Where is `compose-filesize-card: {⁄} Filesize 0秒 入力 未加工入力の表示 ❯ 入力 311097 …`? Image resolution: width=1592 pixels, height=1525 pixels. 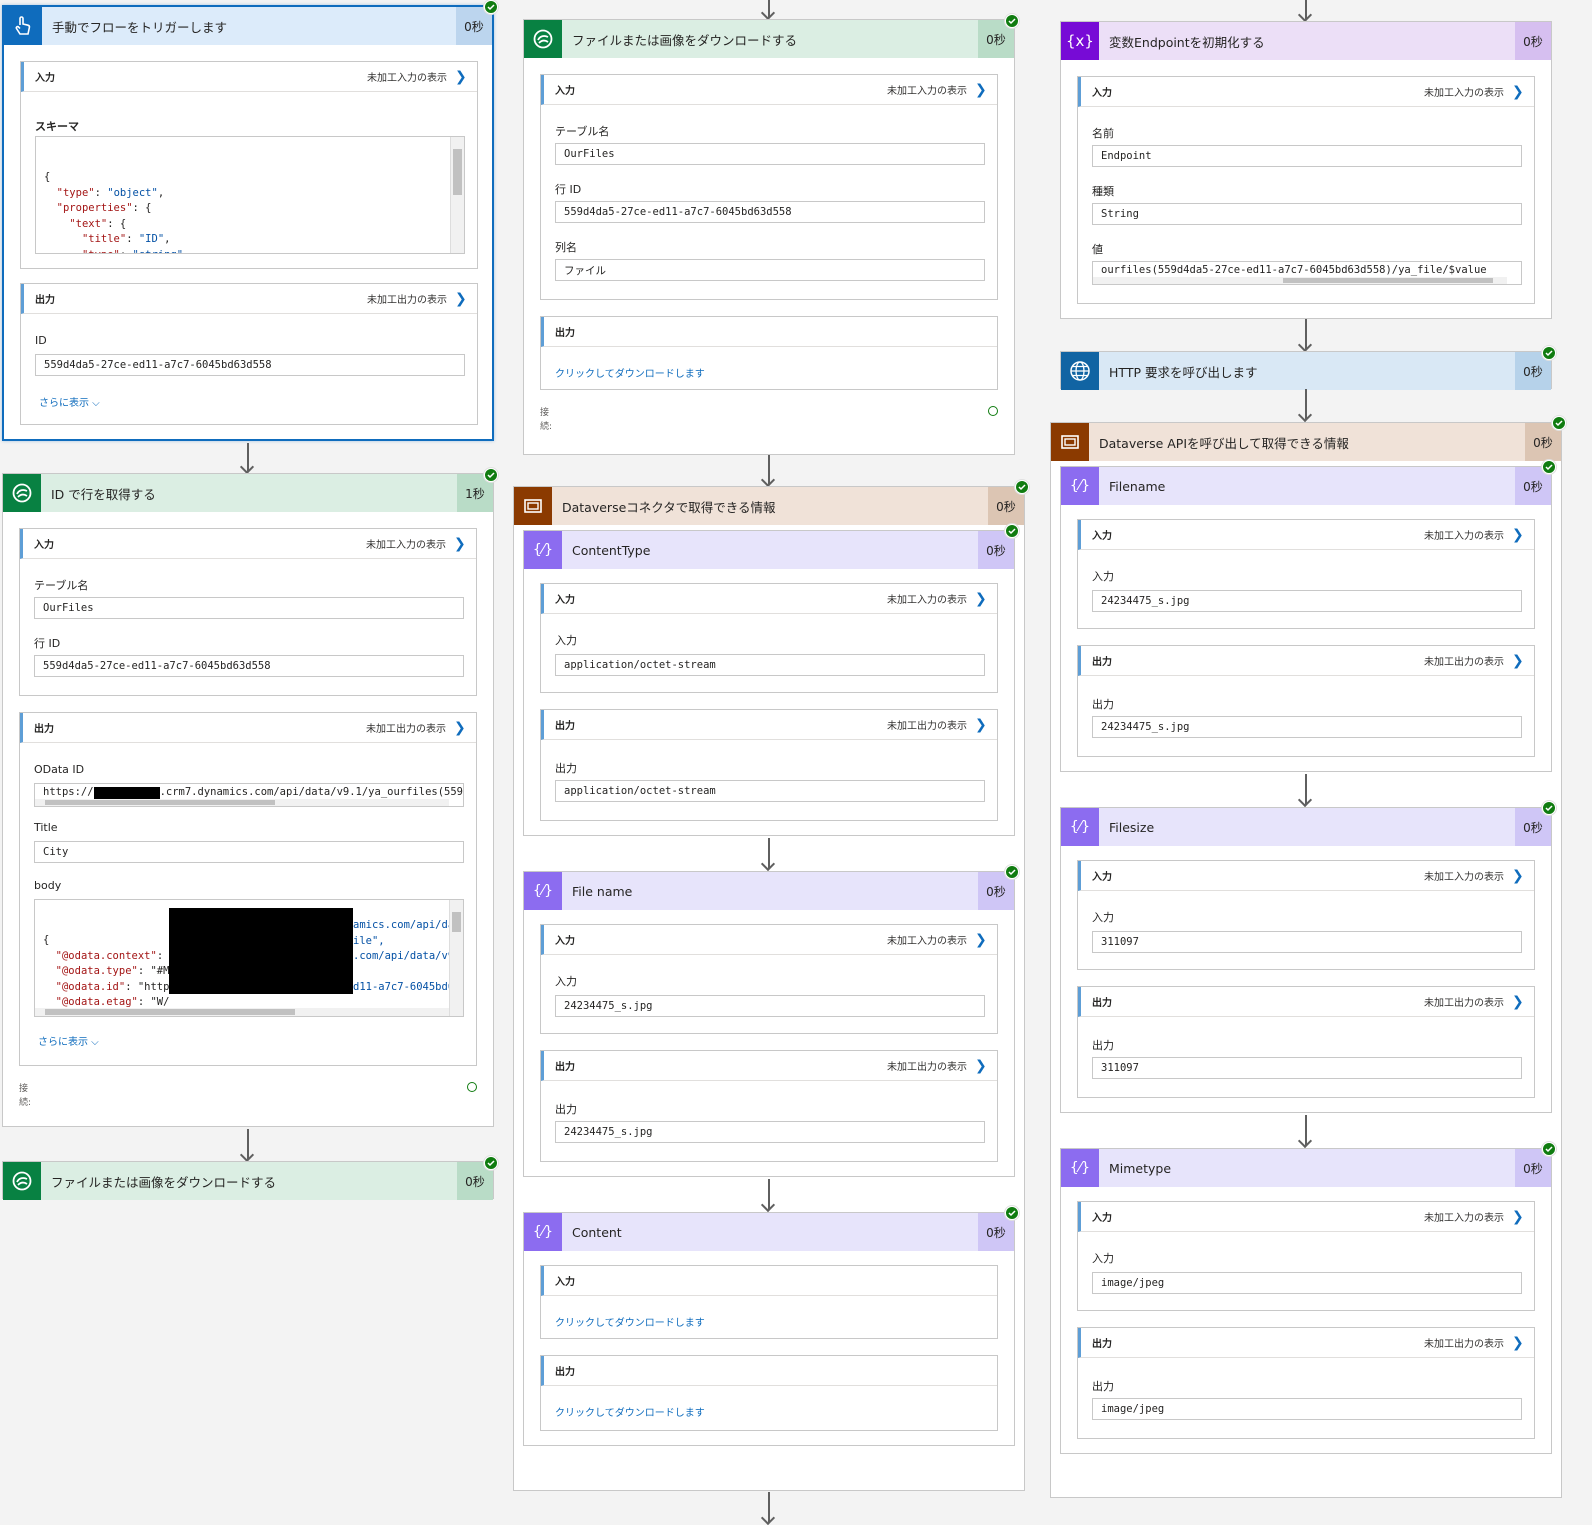
compose-filesize-card: {⁄} Filesize 0秒 入力 未加工入力の表示 ❯ 入力 311097 … is located at coordinates (1306, 960).